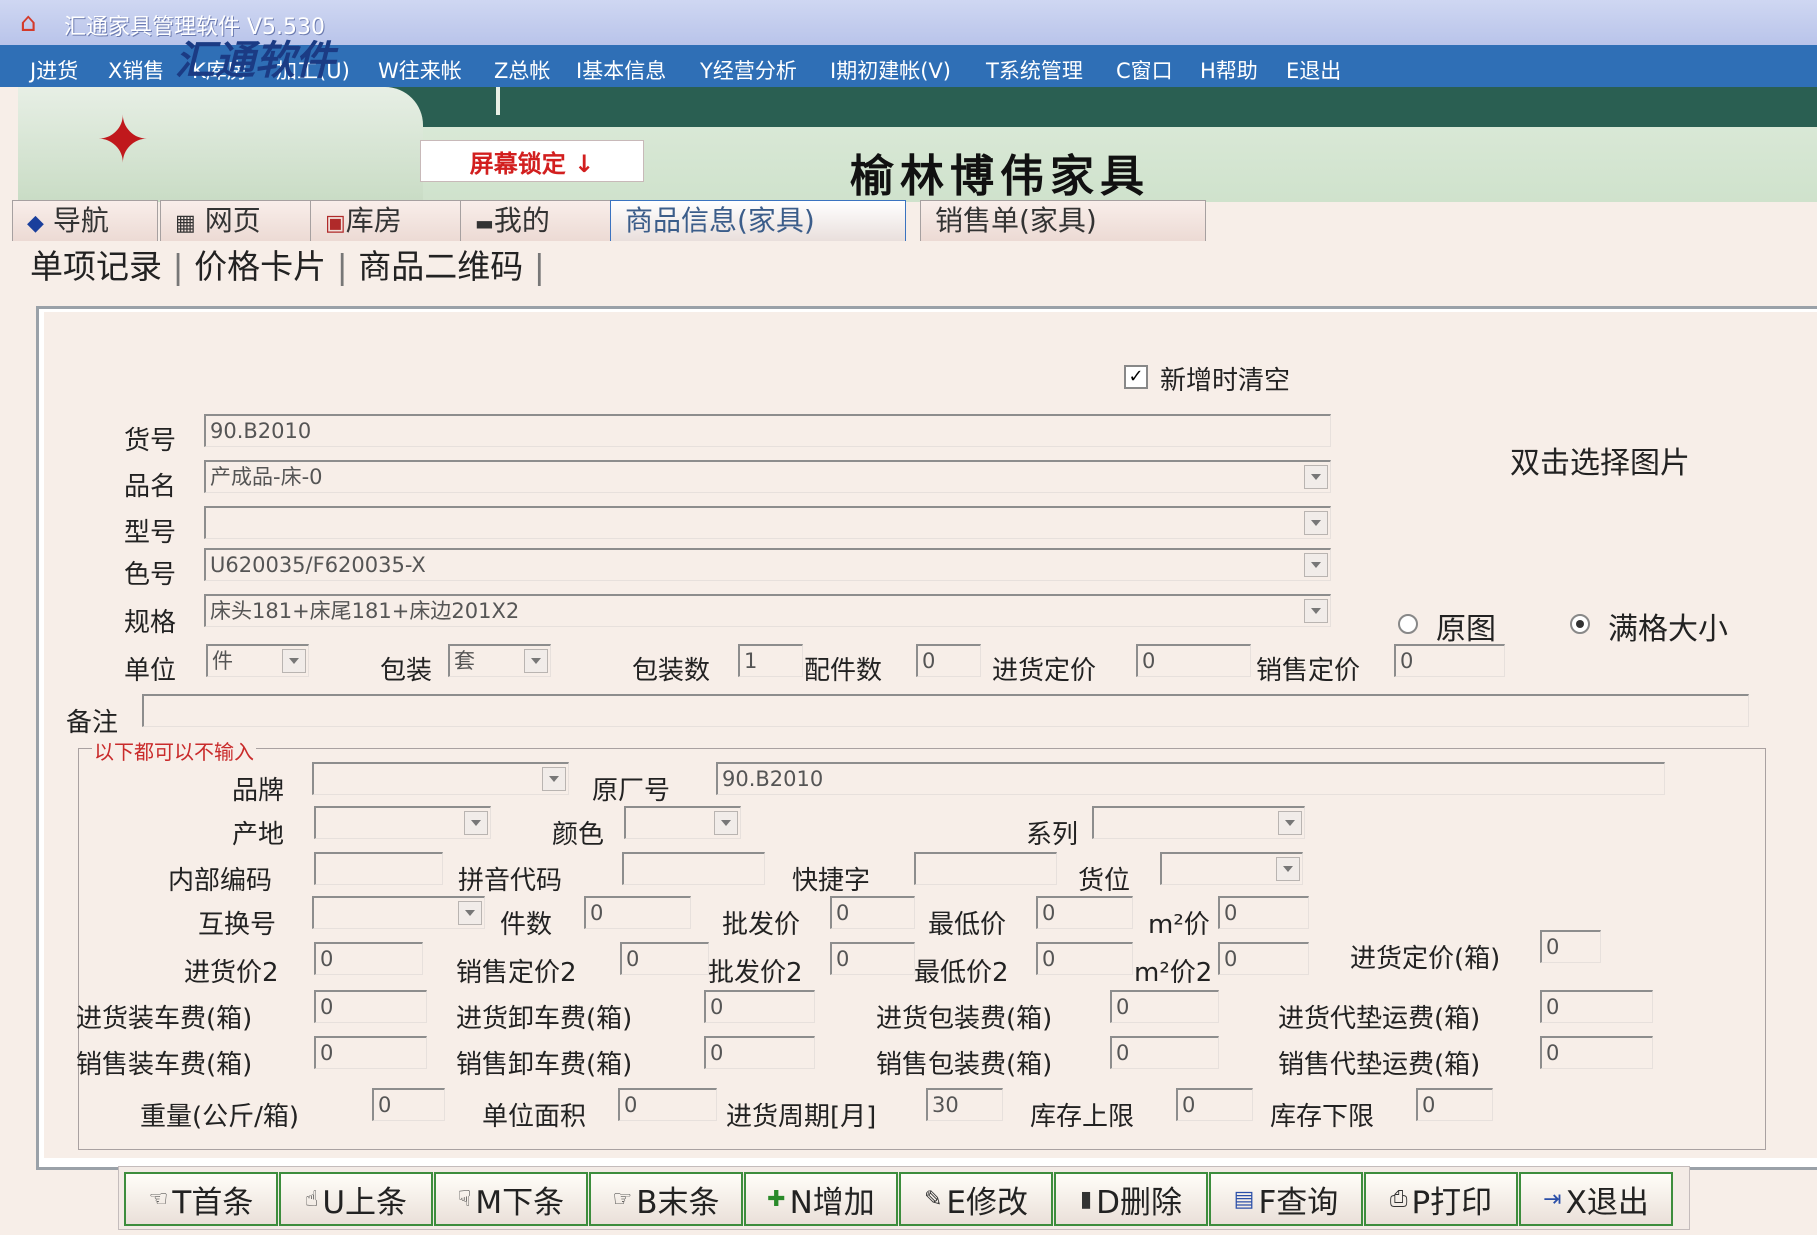  What do you see at coordinates (964, 1104) in the screenshot?
I see `purchase-cycle-input: 30` at bounding box center [964, 1104].